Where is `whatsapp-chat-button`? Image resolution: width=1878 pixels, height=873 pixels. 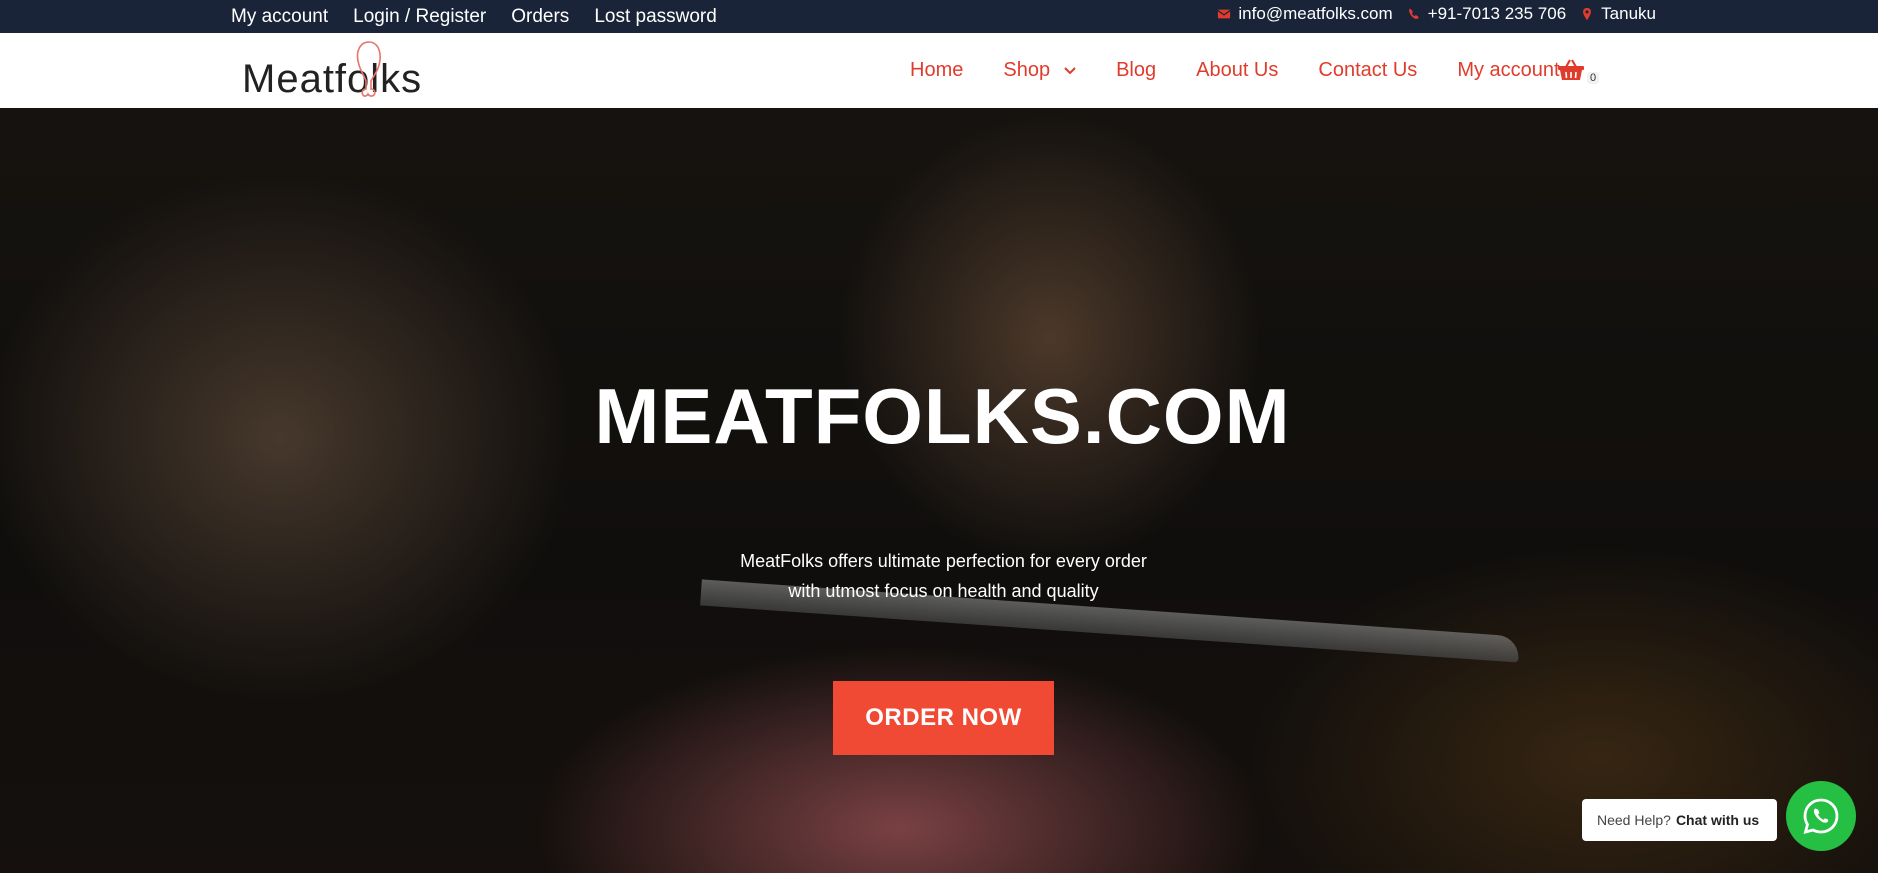
whatsapp-chat-button is located at coordinates (1821, 816).